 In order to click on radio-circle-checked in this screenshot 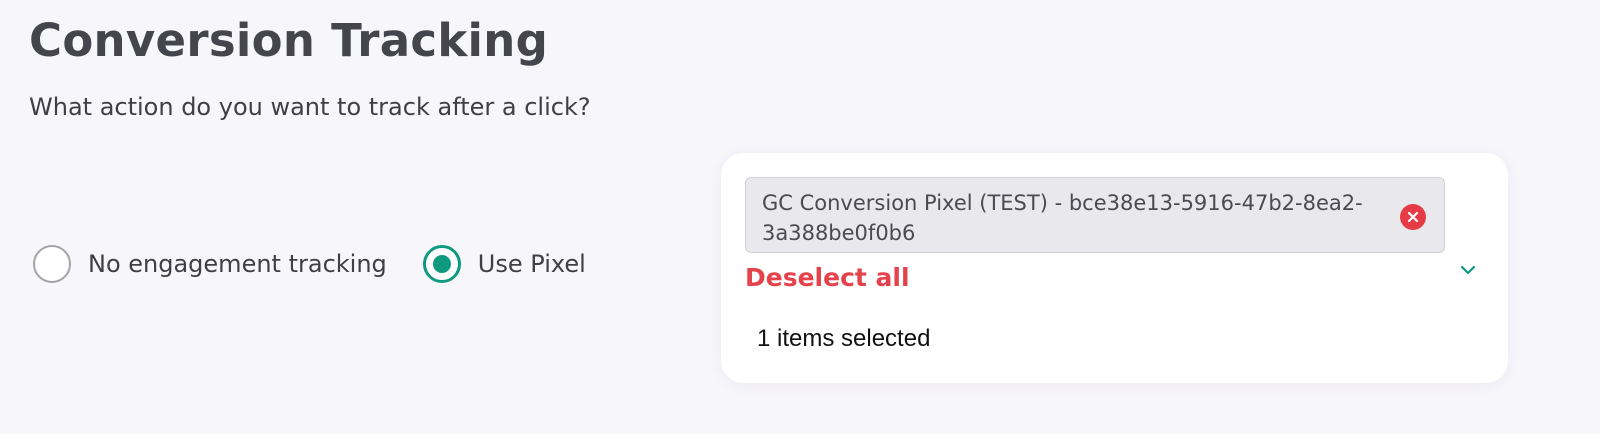, I will do `click(441, 264)`.